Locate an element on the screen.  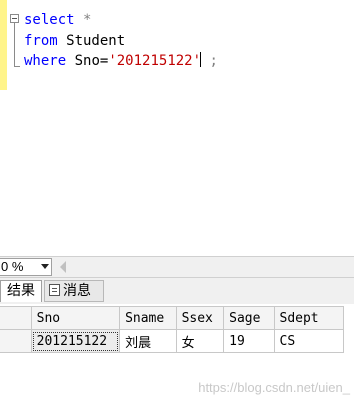
tab-messages: 消息 is located at coordinates (74, 291).